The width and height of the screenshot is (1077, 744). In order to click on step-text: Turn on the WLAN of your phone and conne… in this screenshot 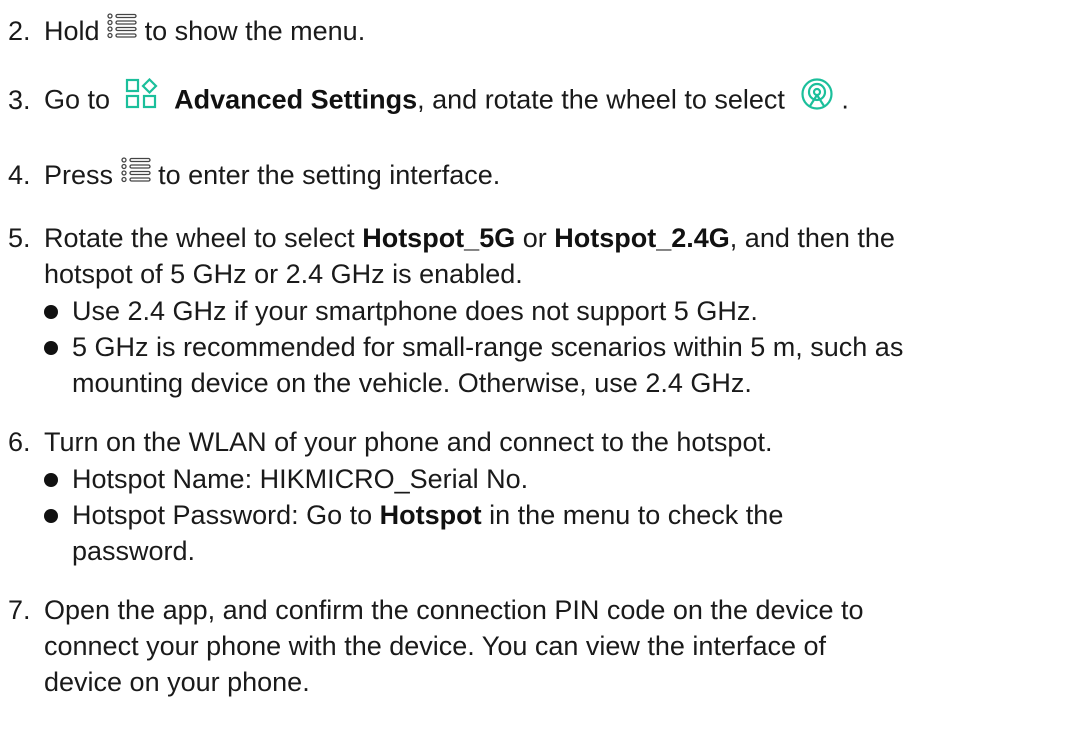, I will do `click(408, 442)`.